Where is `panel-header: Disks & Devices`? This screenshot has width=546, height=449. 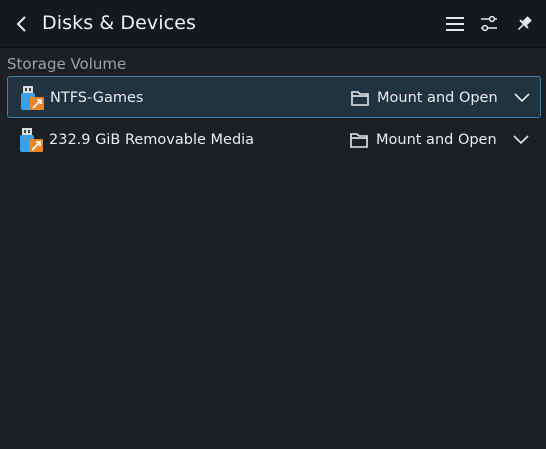 panel-header: Disks & Devices is located at coordinates (273, 24).